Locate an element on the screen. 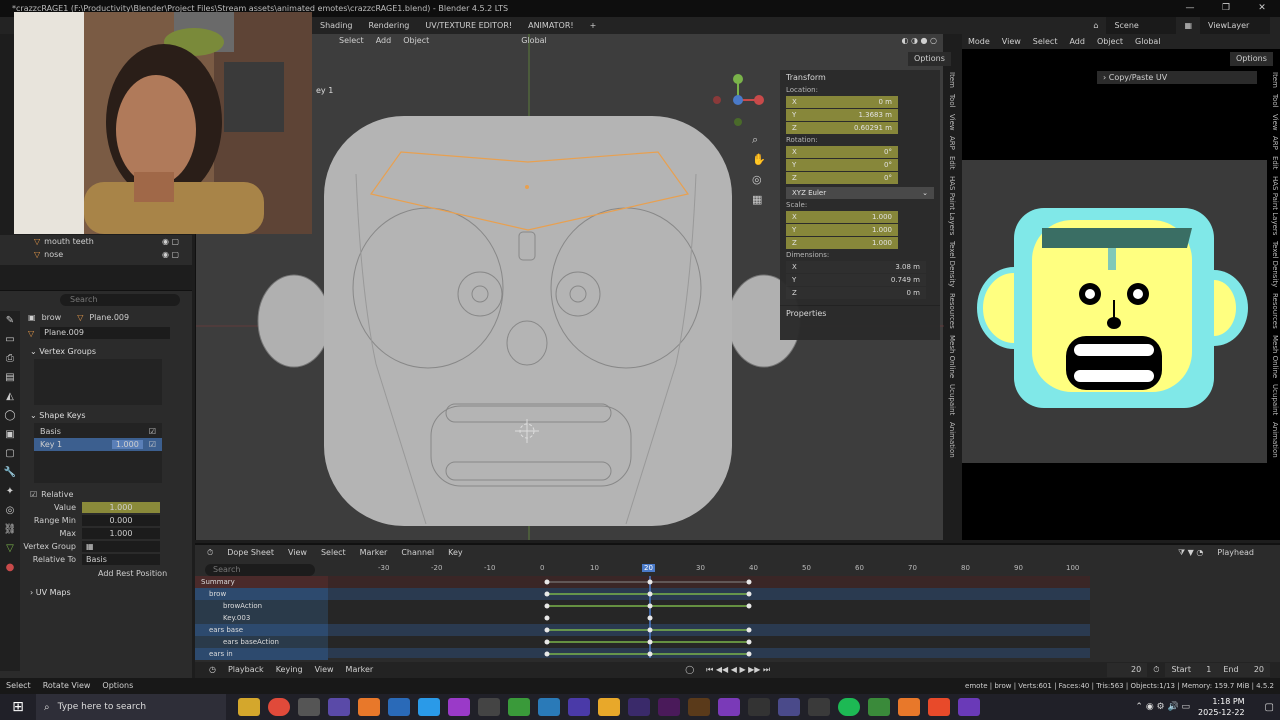 This screenshot has height=720, width=1280. tab-has-paint: HAS Paint Layers is located at coordinates (950, 205).